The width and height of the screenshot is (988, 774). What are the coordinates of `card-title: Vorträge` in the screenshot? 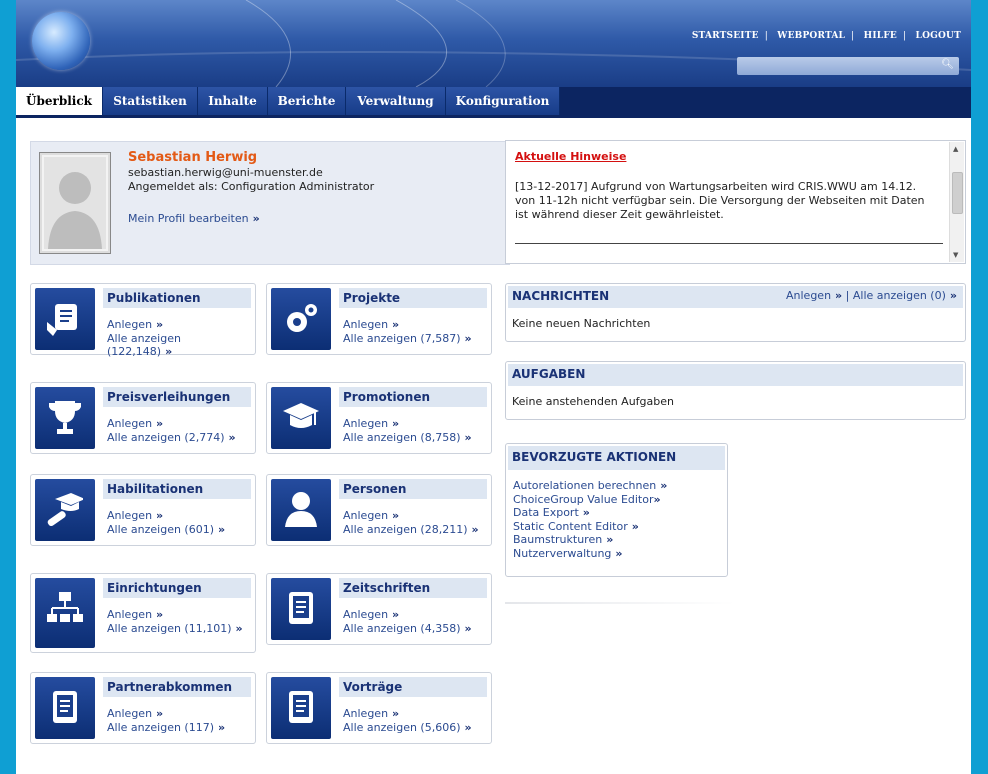 It's located at (413, 687).